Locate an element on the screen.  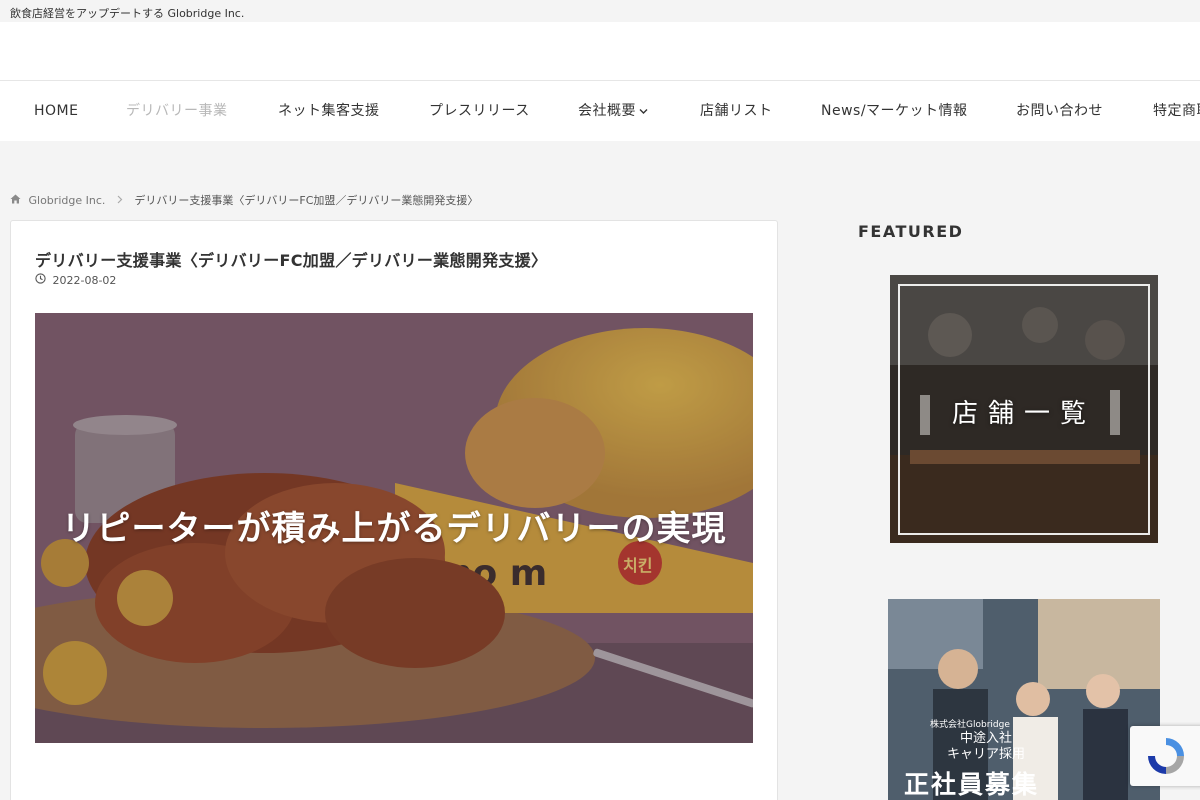
recaptcha-badge is located at coordinates (1165, 756).